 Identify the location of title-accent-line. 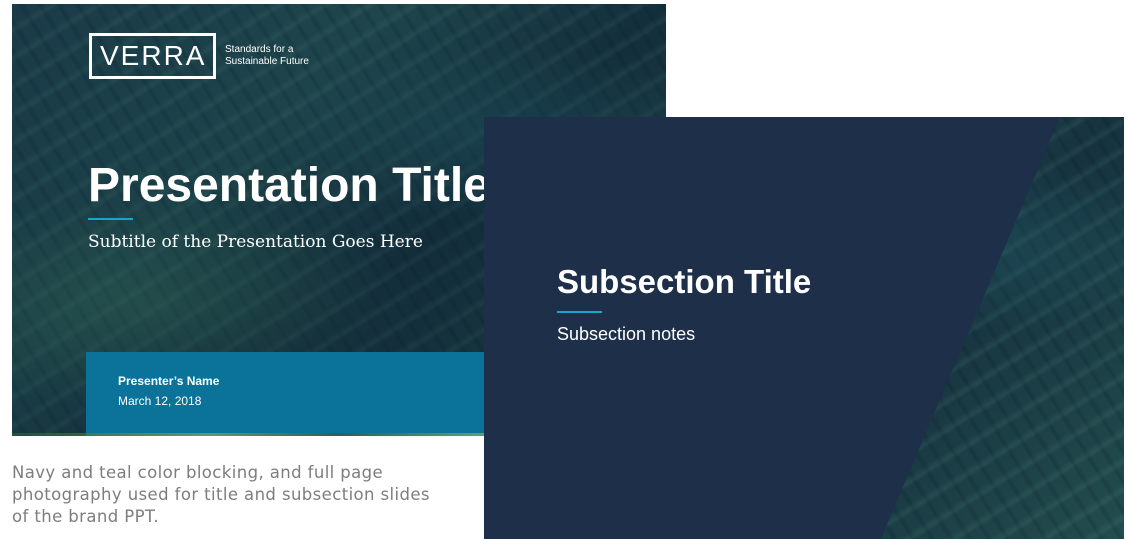
(110, 219).